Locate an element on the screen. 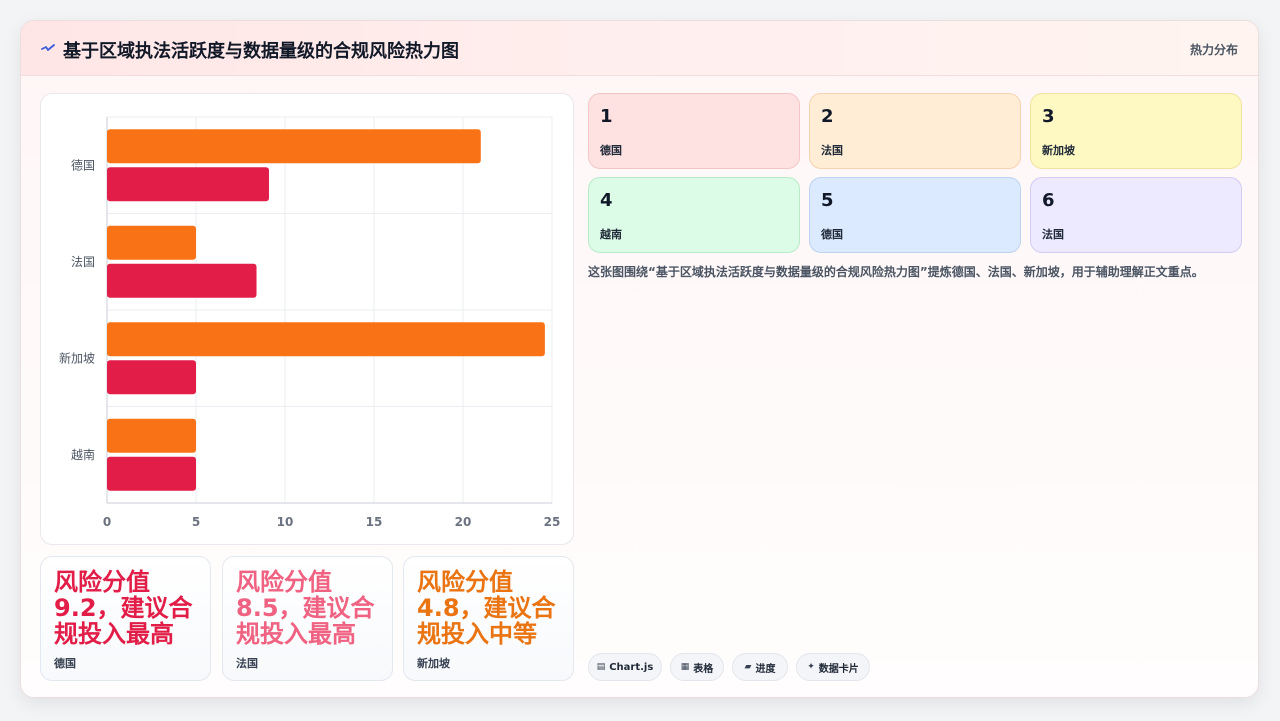  x-tick-label: 15 is located at coordinates (374, 522).